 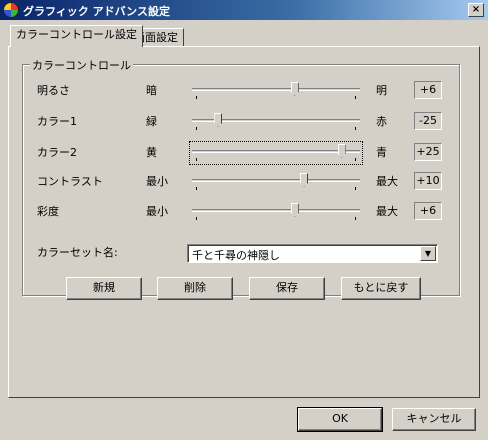 What do you see at coordinates (276, 212) in the screenshot?
I see `saturation-slider` at bounding box center [276, 212].